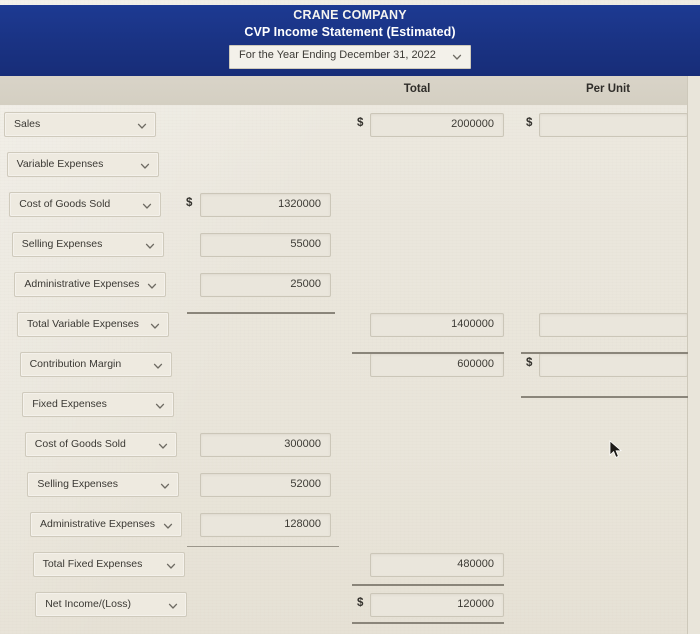  I want to click on amount-value: 1320000, so click(299, 204).